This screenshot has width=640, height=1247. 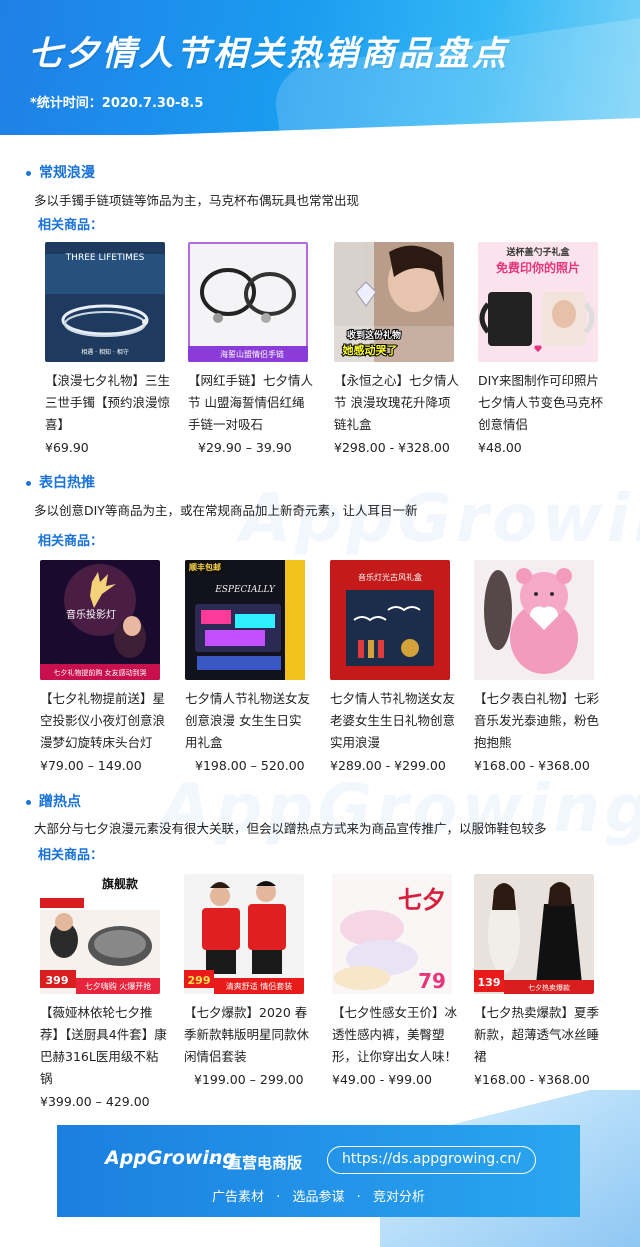 What do you see at coordinates (489, 982) in the screenshot?
I see `image-price-tag: 139` at bounding box center [489, 982].